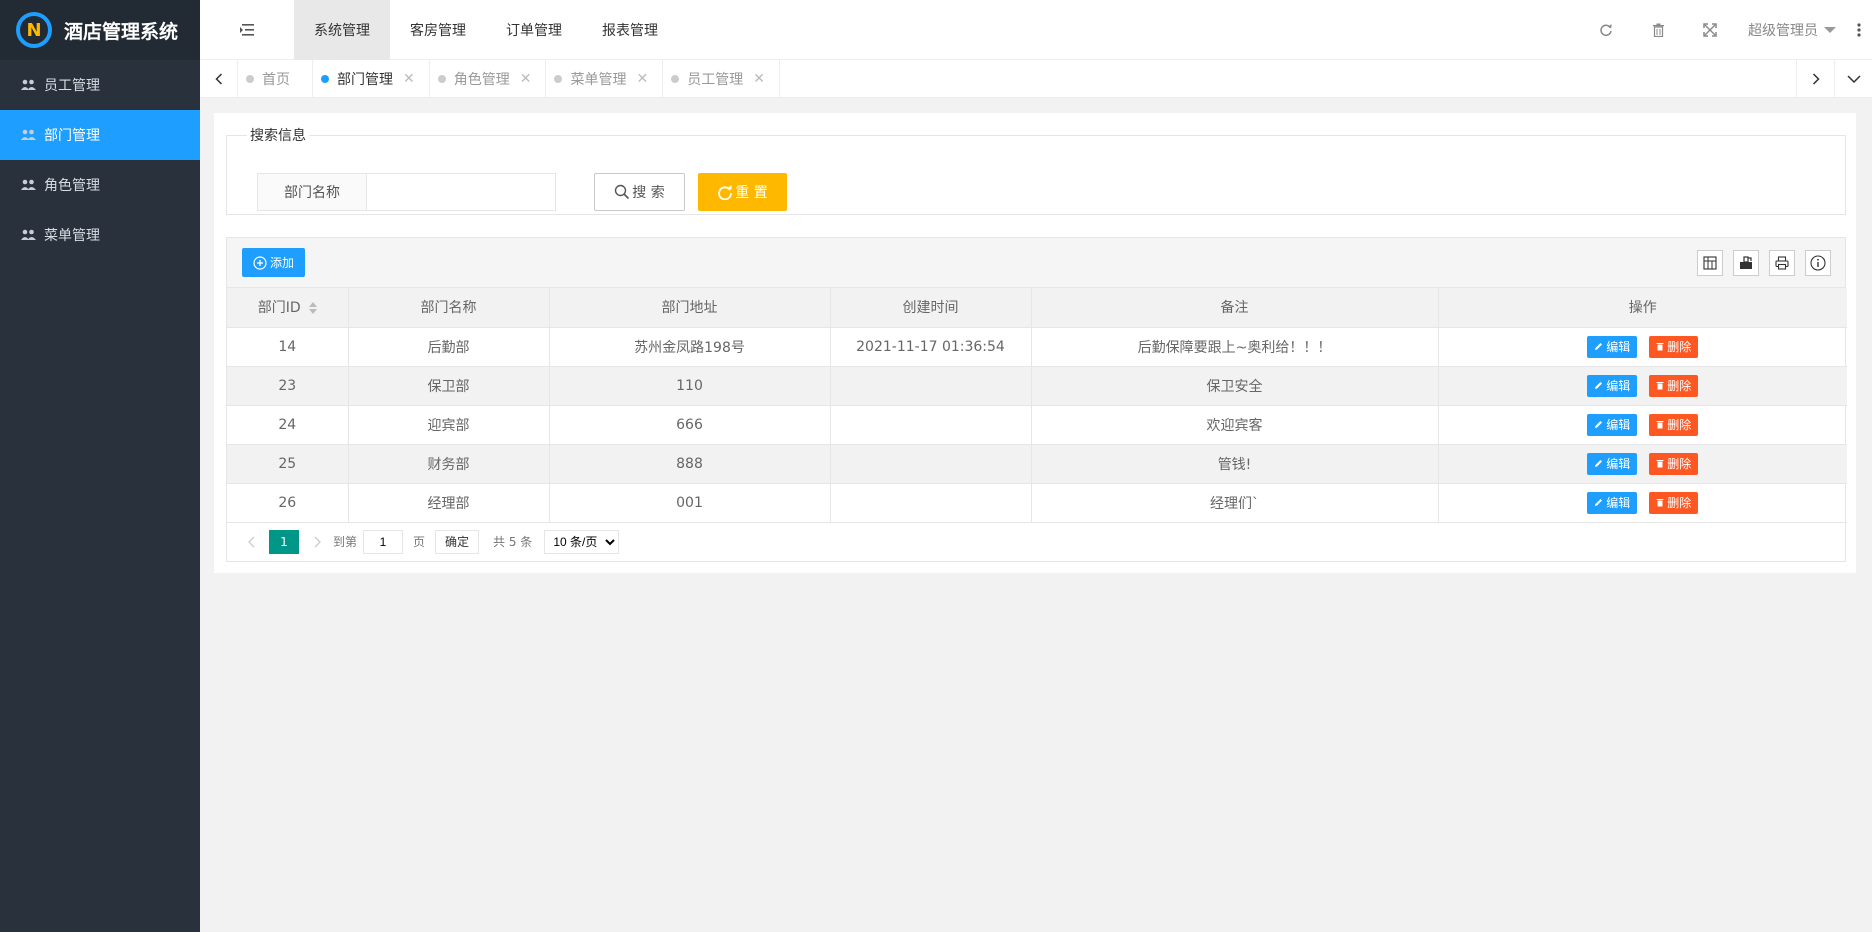 This screenshot has height=932, width=1872. What do you see at coordinates (312, 308) in the screenshot?
I see `sort-icon` at bounding box center [312, 308].